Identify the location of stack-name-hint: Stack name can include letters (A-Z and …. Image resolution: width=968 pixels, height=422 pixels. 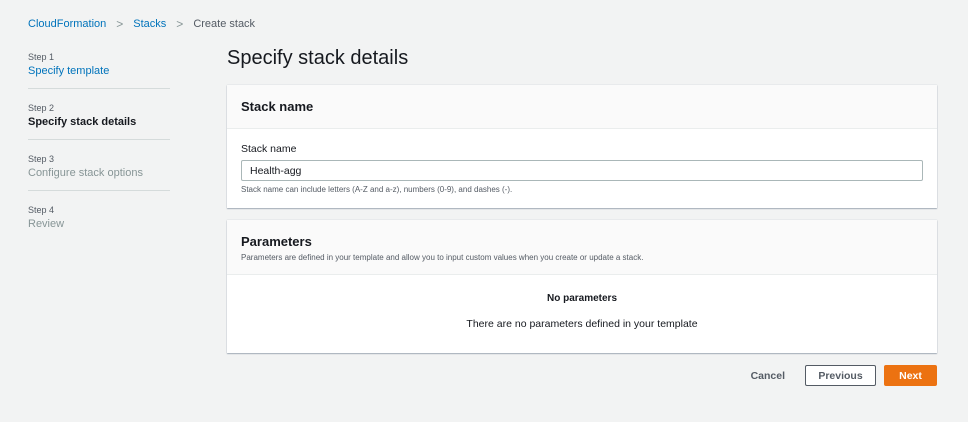
(377, 189).